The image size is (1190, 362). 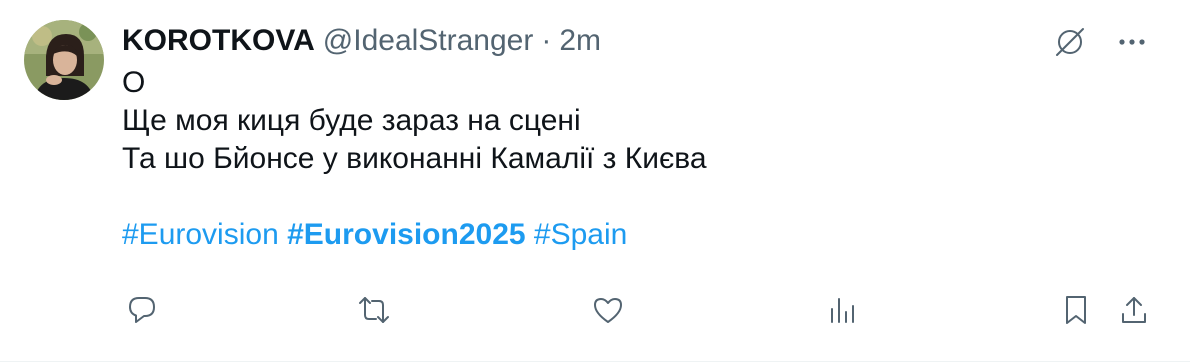 I want to click on views-icon, so click(x=842, y=310).